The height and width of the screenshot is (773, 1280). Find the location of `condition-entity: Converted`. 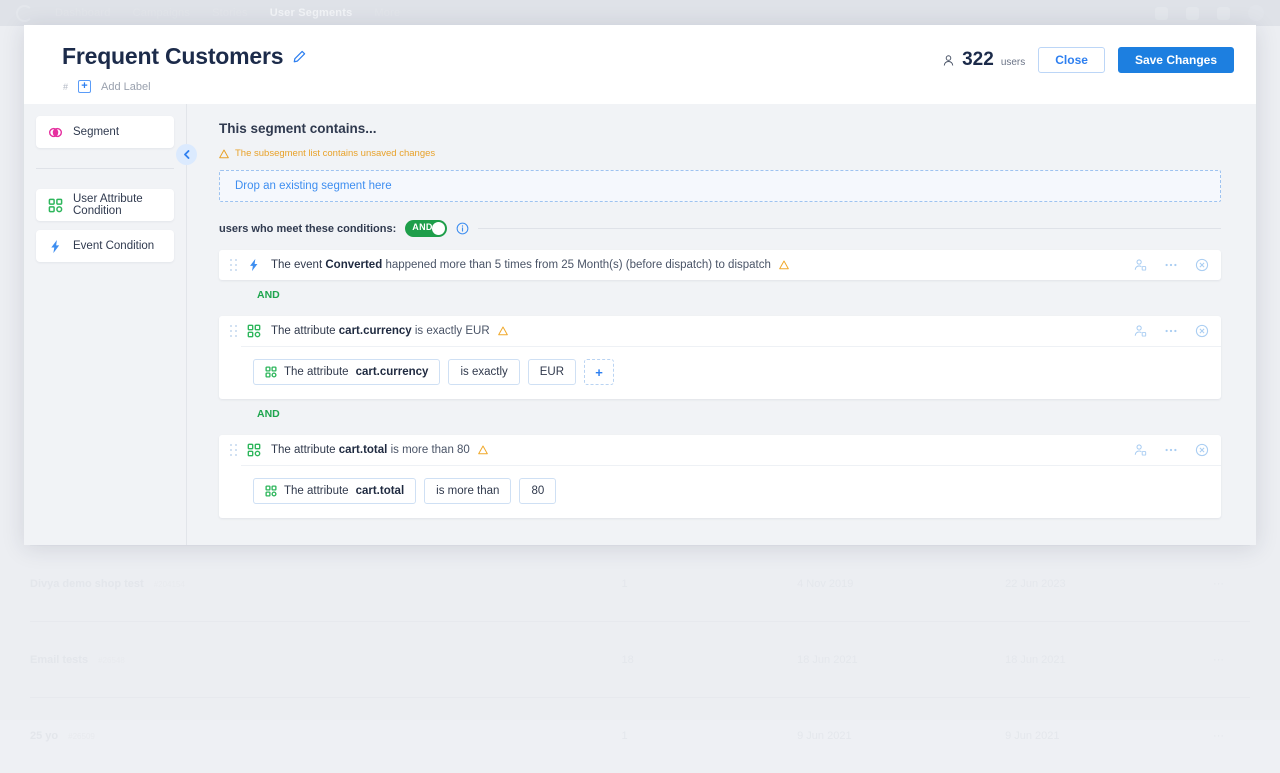

condition-entity: Converted is located at coordinates (353, 265).